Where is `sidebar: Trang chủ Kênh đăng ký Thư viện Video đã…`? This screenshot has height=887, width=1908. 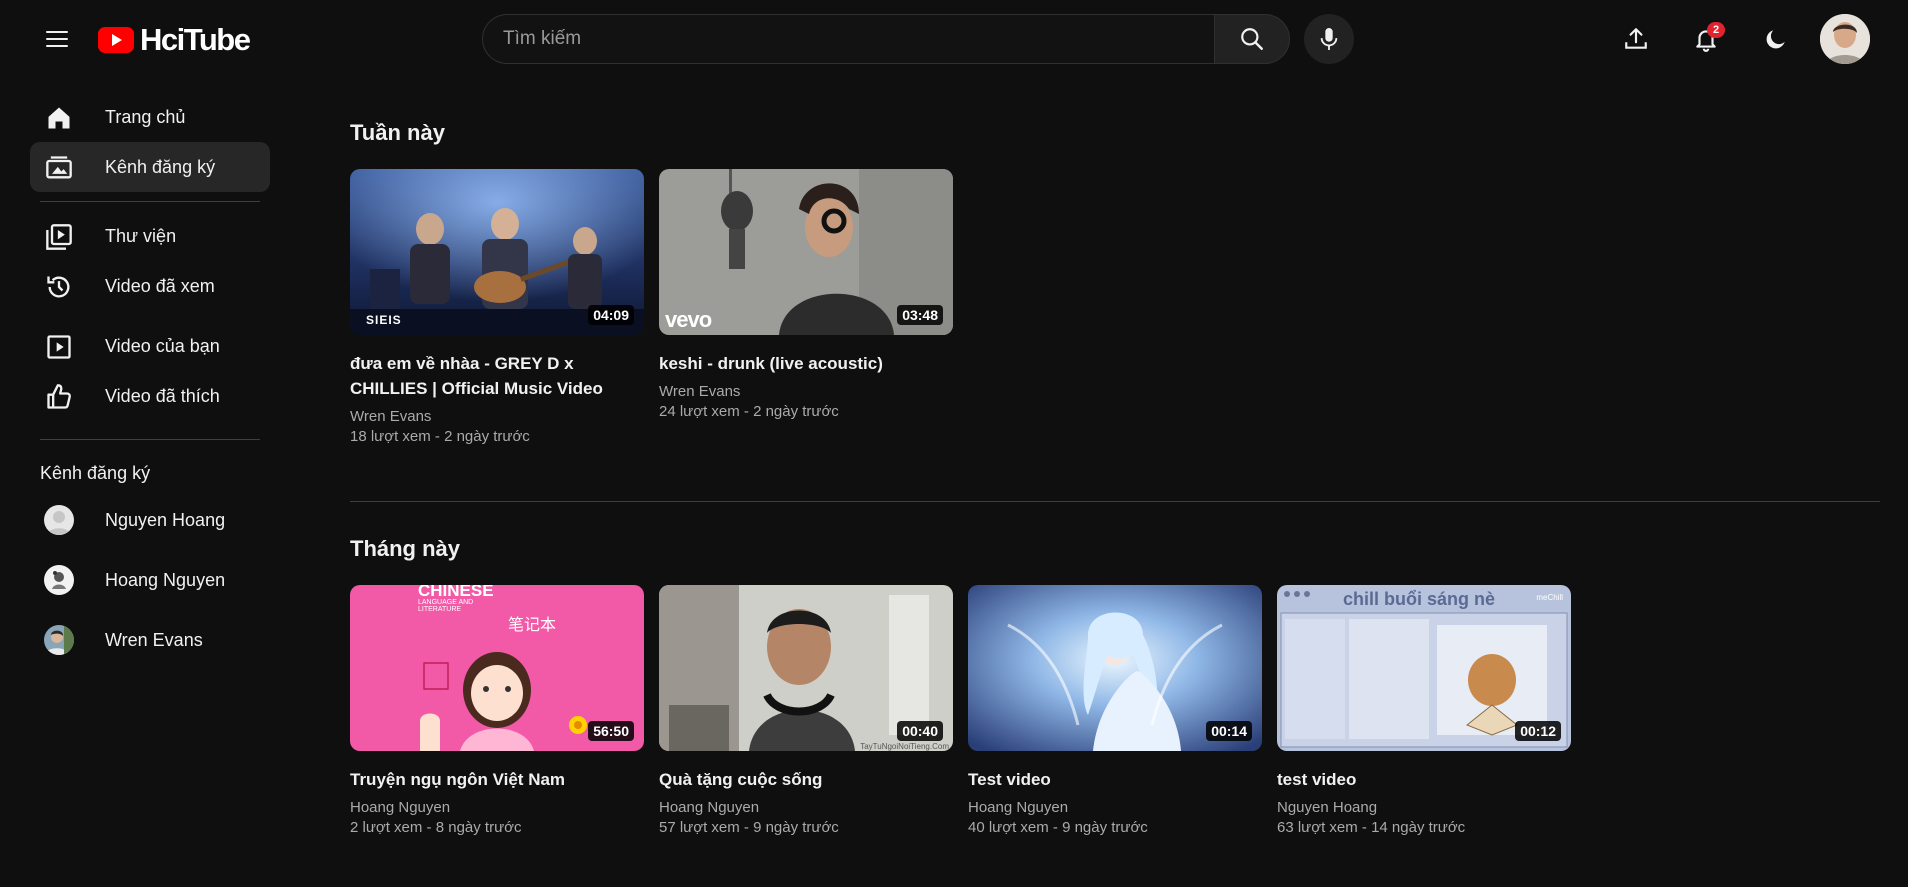
sidebar: Trang chủ Kênh đăng ký Thư viện Video đã… is located at coordinates (135, 381).